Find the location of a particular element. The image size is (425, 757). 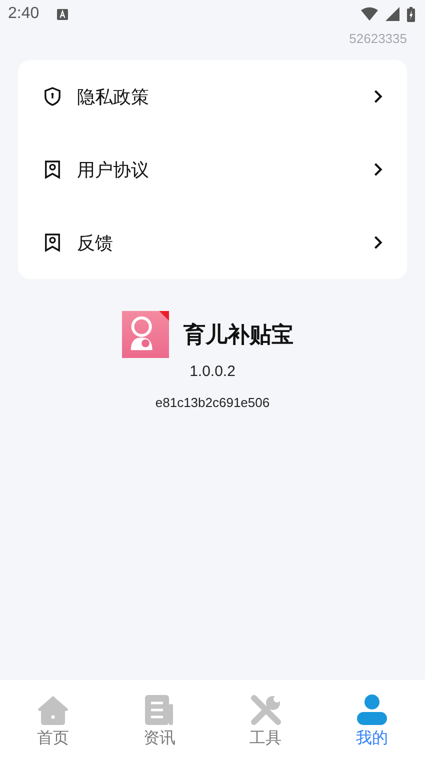

person-icon is located at coordinates (372, 710).